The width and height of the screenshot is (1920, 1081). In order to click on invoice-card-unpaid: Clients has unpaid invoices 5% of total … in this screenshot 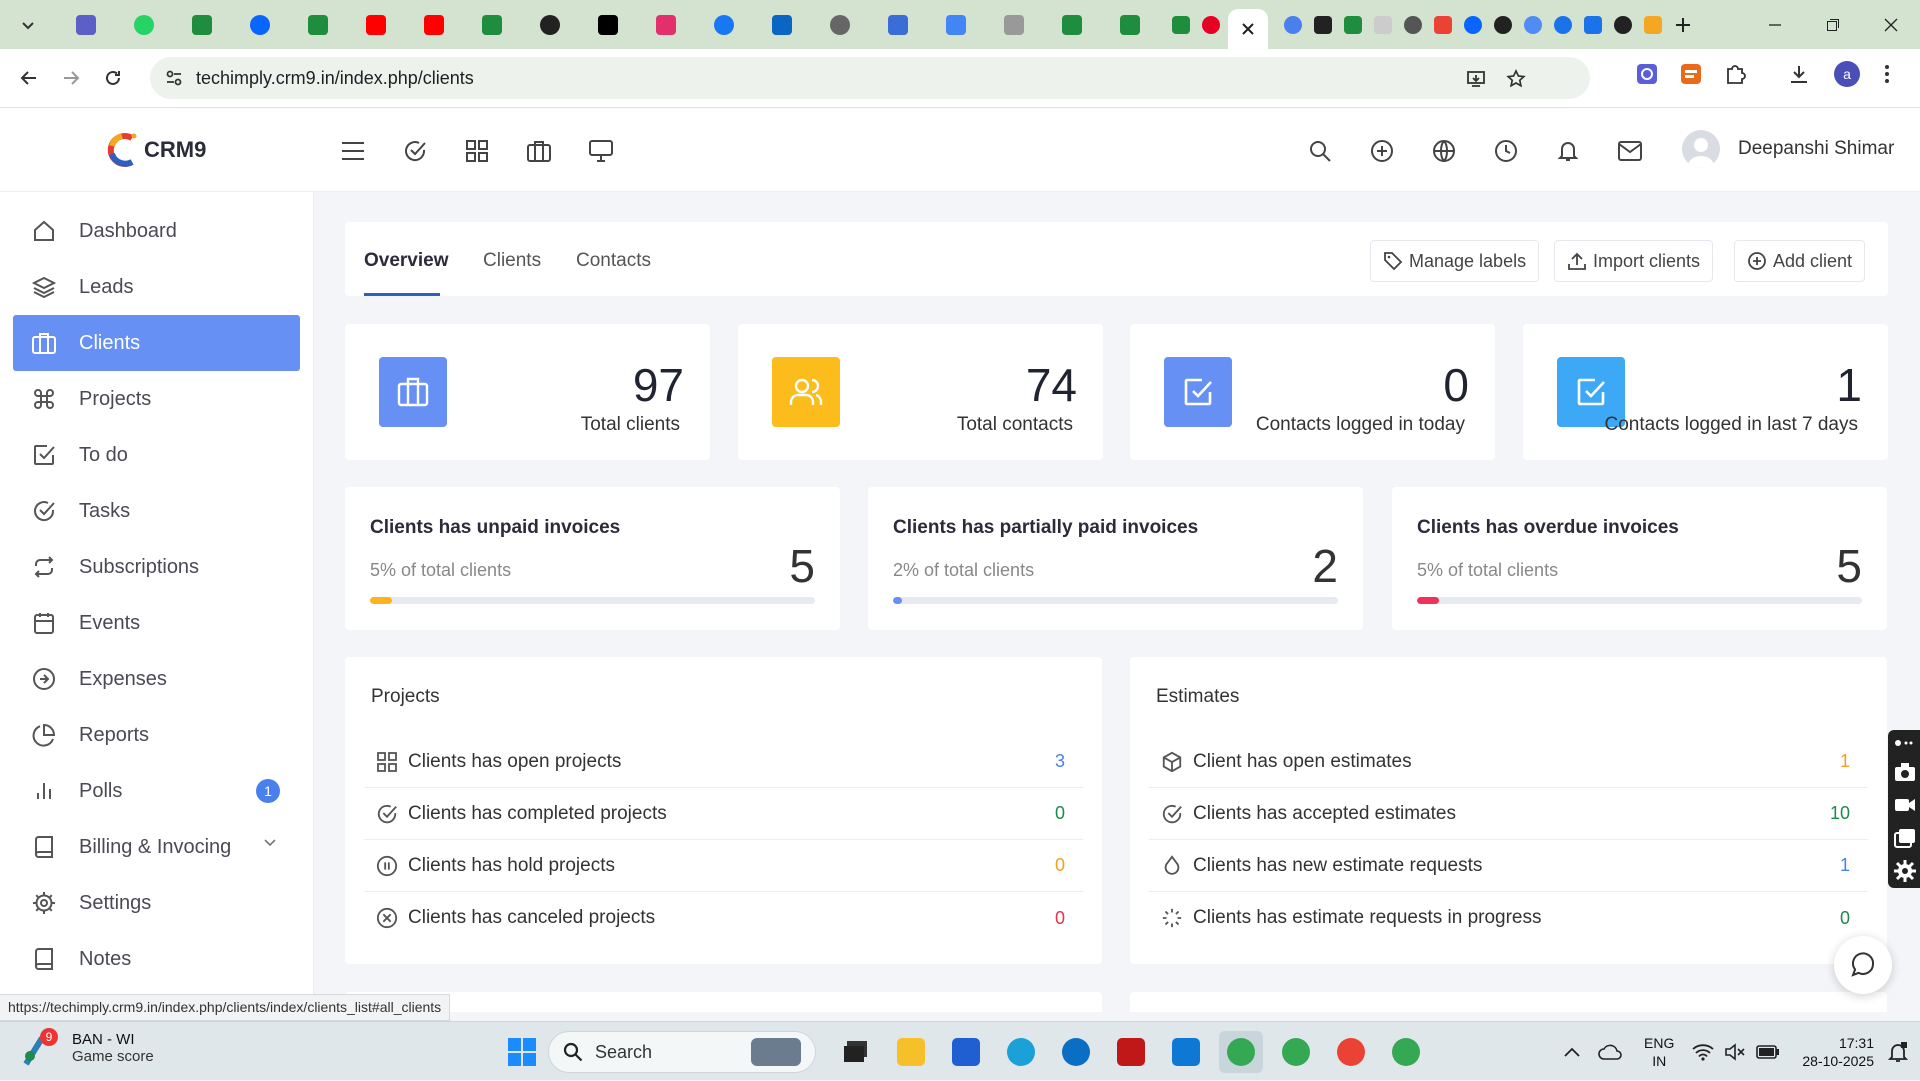, I will do `click(592, 558)`.